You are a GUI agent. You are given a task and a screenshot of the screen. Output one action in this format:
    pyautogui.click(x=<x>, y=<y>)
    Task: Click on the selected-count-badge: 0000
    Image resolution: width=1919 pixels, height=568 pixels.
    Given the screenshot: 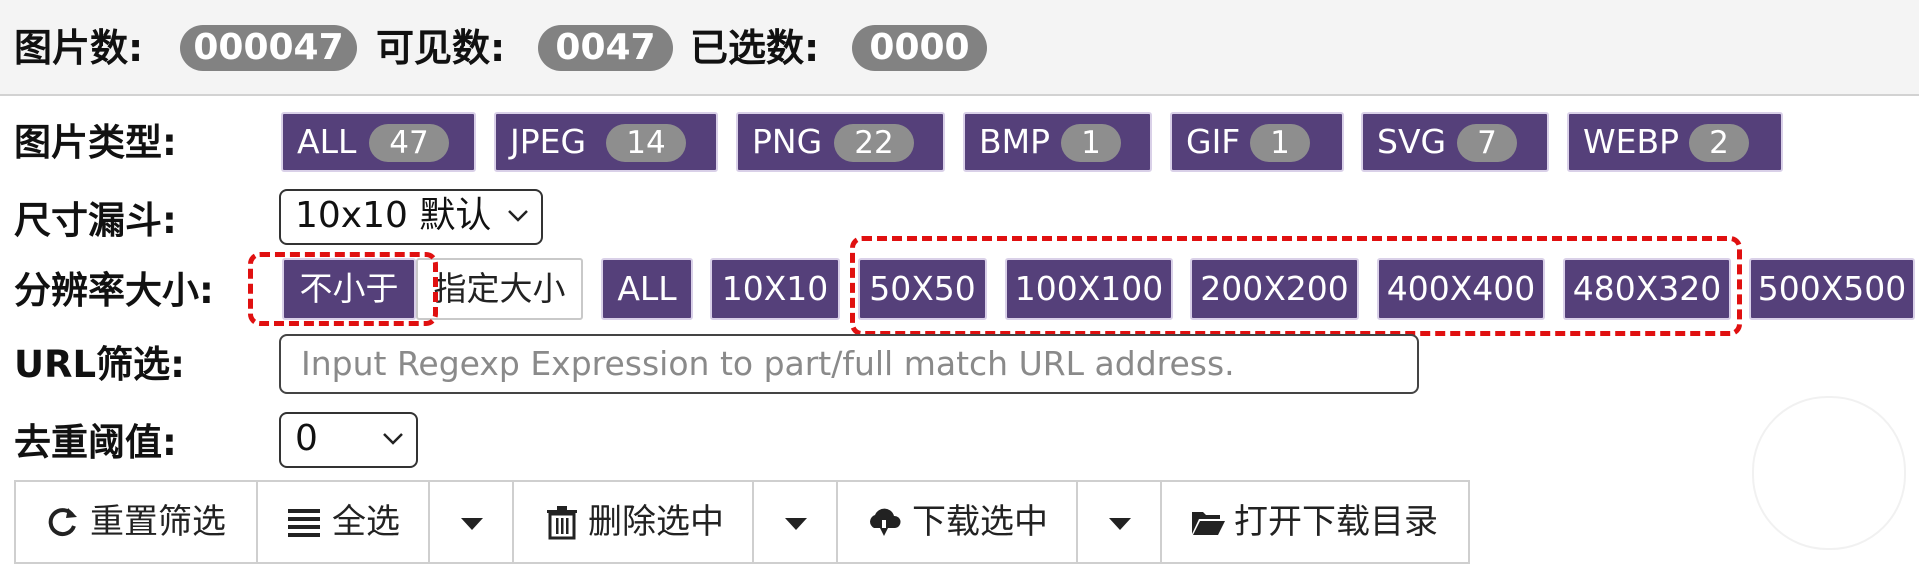 What is the action you would take?
    pyautogui.click(x=919, y=48)
    